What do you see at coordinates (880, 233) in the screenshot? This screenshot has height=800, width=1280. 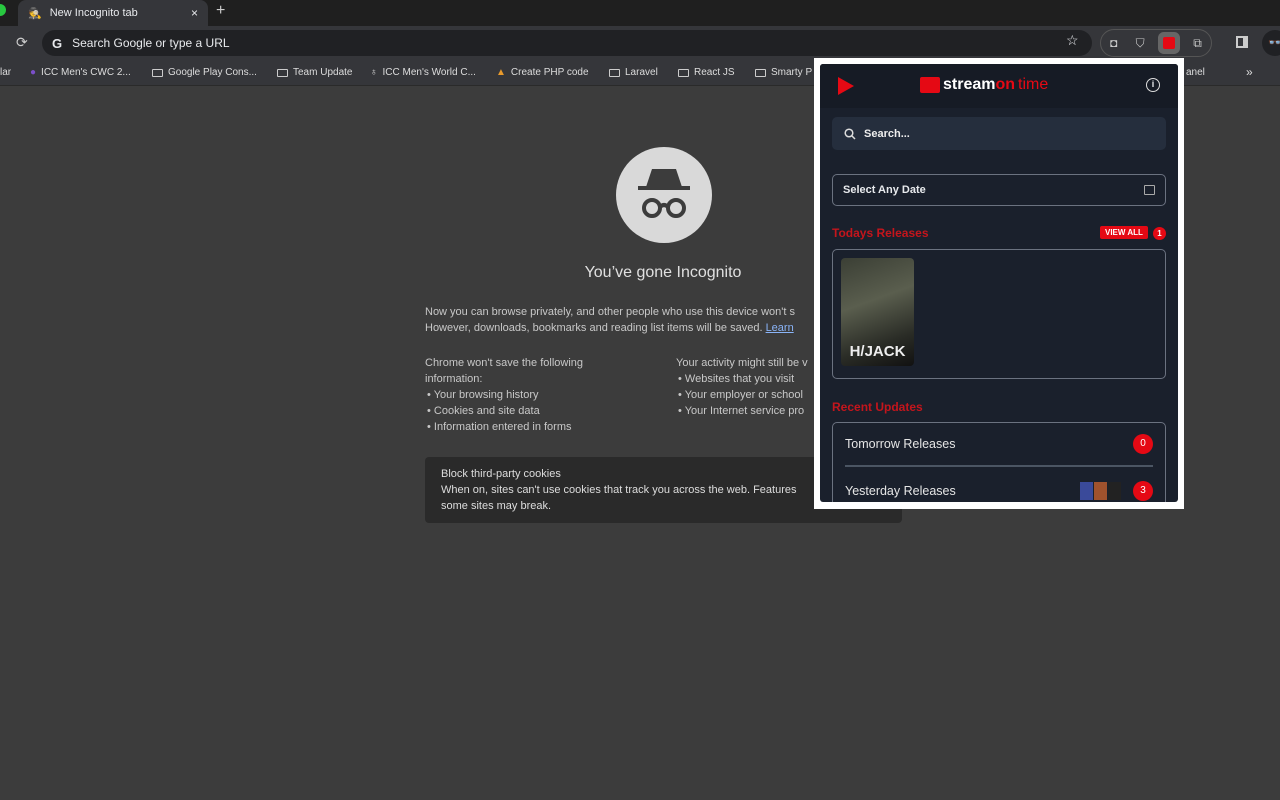 I see `todays-releases-heading: Todays Releases` at bounding box center [880, 233].